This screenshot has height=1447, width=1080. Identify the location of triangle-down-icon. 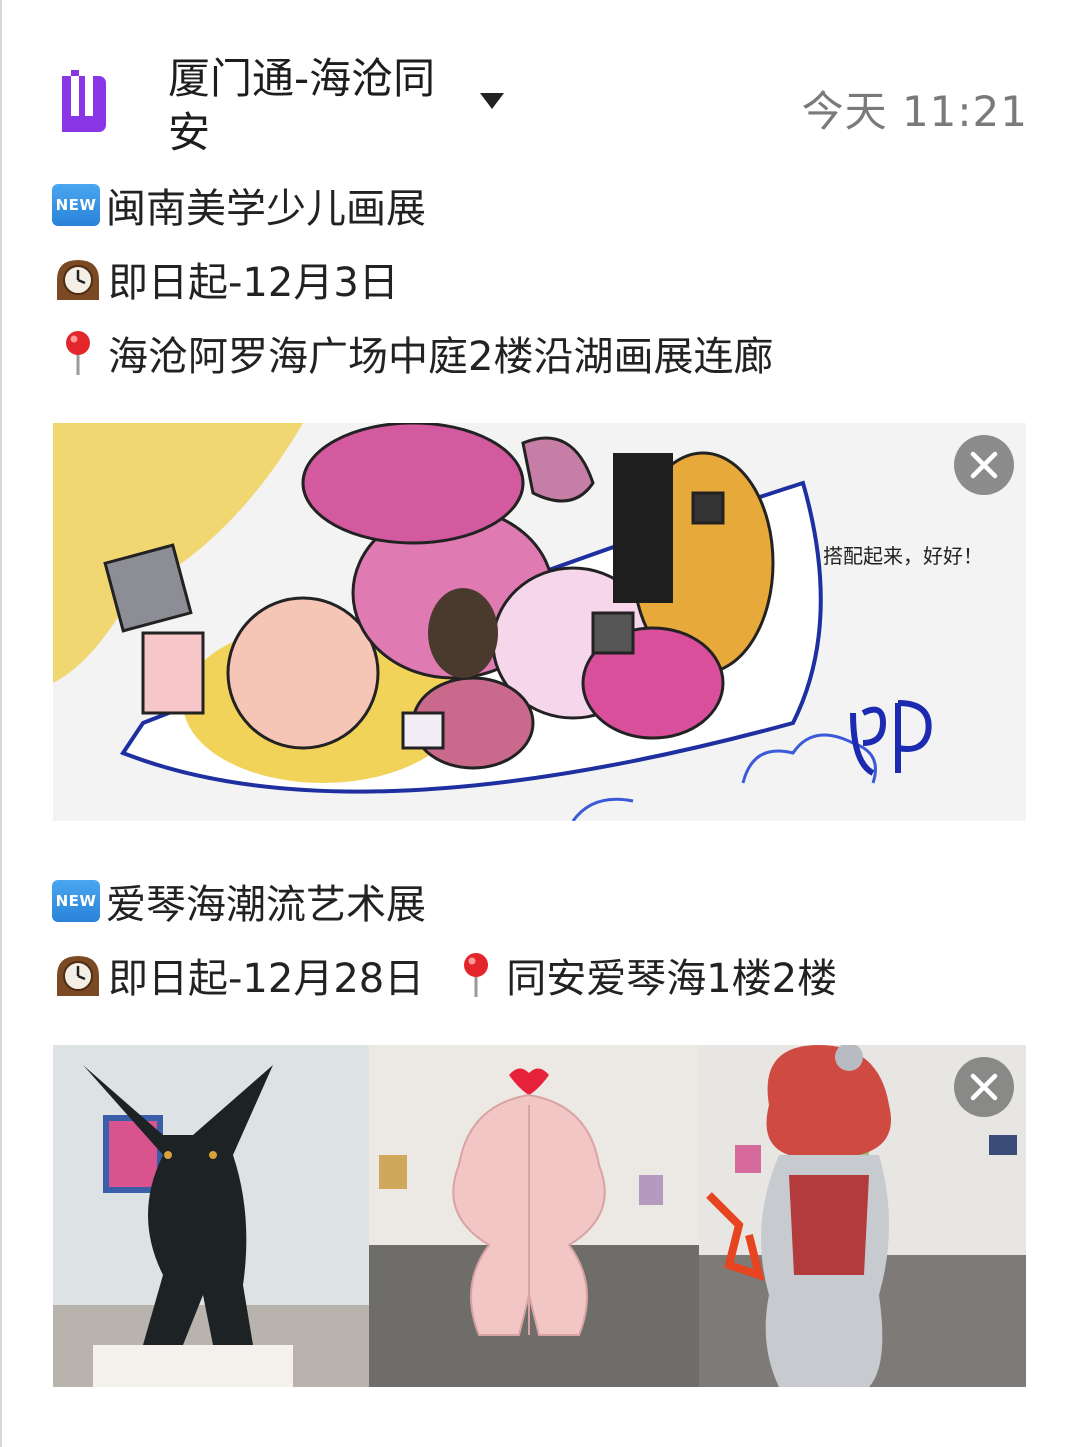
(492, 101).